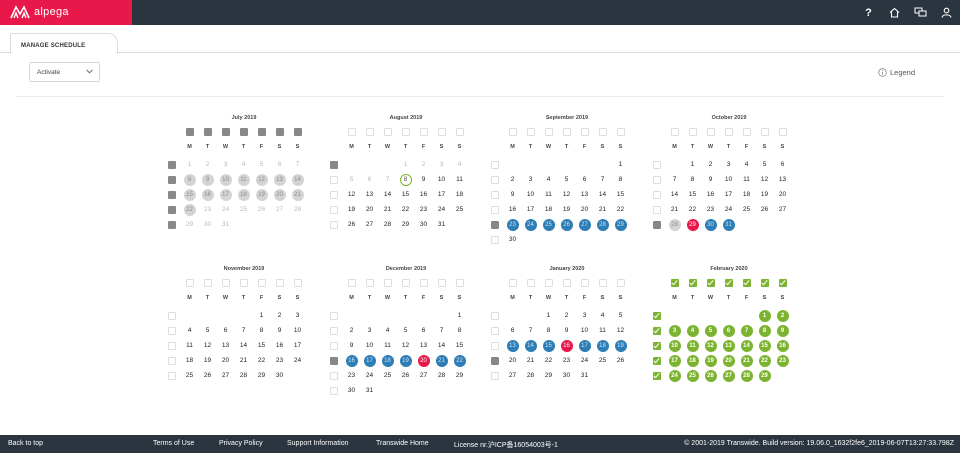 Image resolution: width=960 pixels, height=453 pixels. I want to click on calendar-day: 3, so click(674, 330).